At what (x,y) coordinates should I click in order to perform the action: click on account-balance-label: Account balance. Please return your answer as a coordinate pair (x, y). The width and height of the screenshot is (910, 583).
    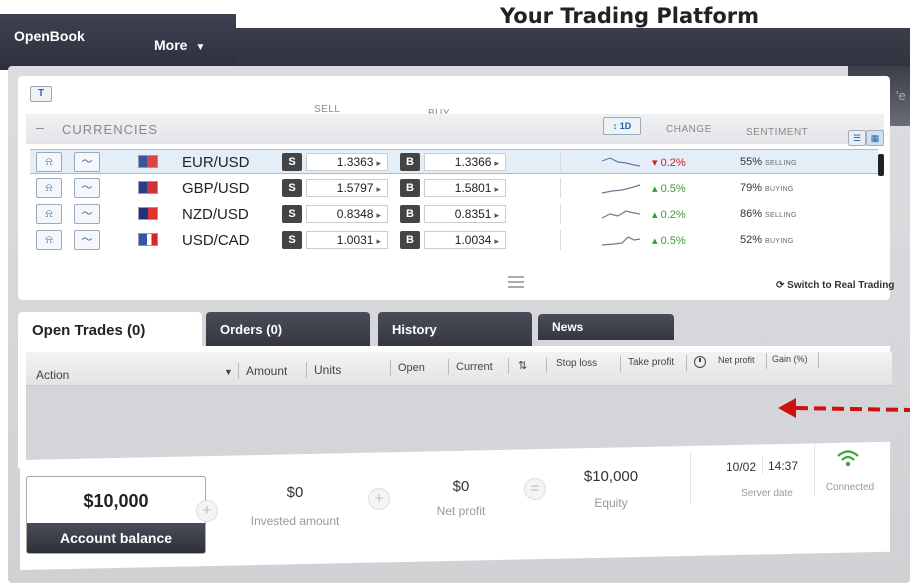
    Looking at the image, I should click on (116, 538).